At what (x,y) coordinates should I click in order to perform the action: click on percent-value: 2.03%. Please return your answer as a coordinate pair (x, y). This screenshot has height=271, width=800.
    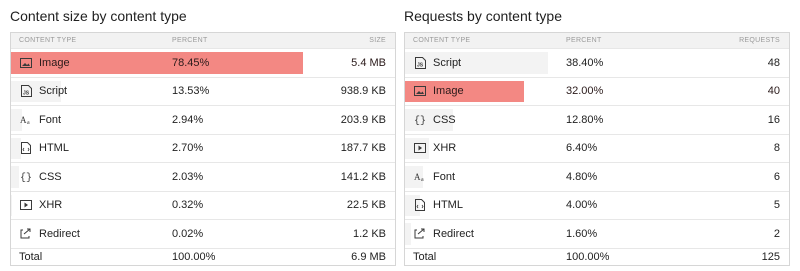
    Looking at the image, I should click on (188, 176).